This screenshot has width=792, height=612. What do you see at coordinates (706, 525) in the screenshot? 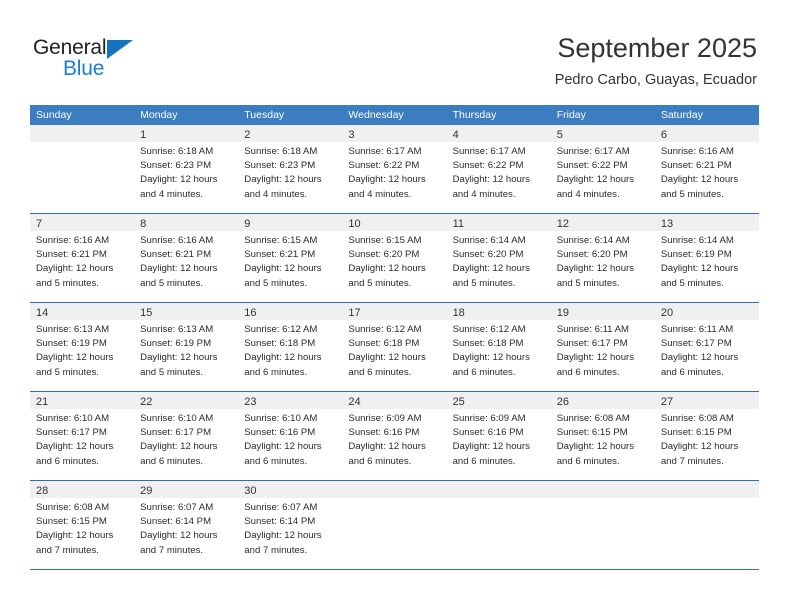
I see `day-cell-empty` at bounding box center [706, 525].